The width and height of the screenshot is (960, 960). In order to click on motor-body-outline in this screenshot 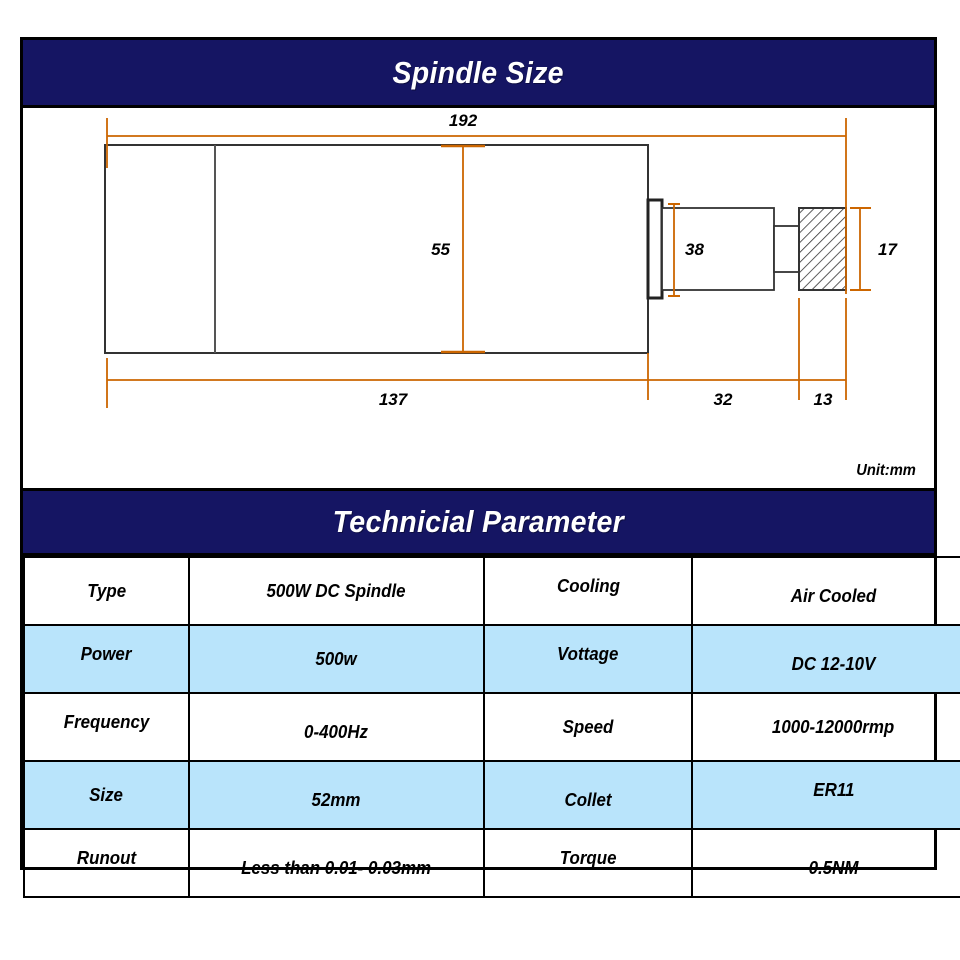, I will do `click(376, 249)`.